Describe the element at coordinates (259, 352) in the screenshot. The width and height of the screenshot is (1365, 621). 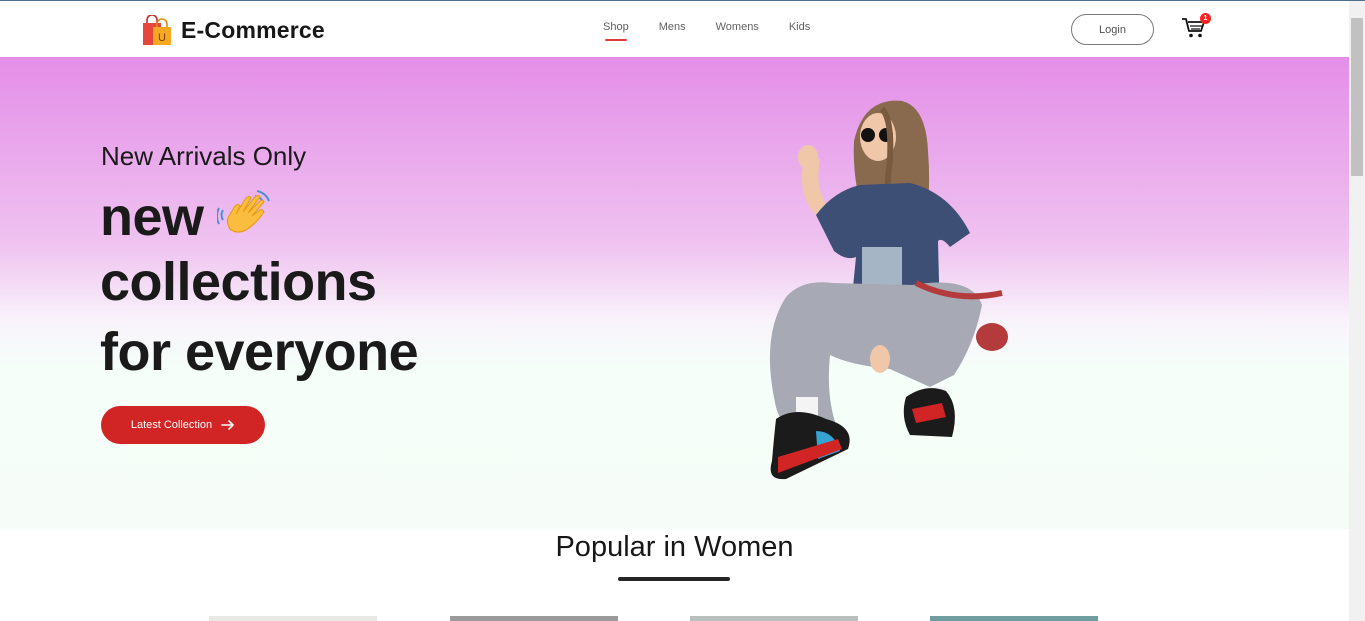
I see `hero-headline-line-3: for everyone` at that location.